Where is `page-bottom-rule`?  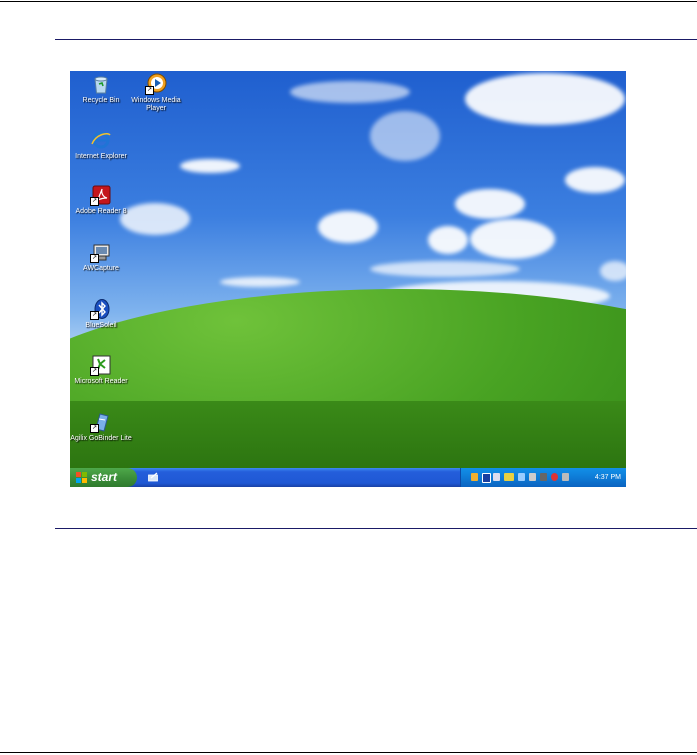
page-bottom-rule is located at coordinates (348, 752).